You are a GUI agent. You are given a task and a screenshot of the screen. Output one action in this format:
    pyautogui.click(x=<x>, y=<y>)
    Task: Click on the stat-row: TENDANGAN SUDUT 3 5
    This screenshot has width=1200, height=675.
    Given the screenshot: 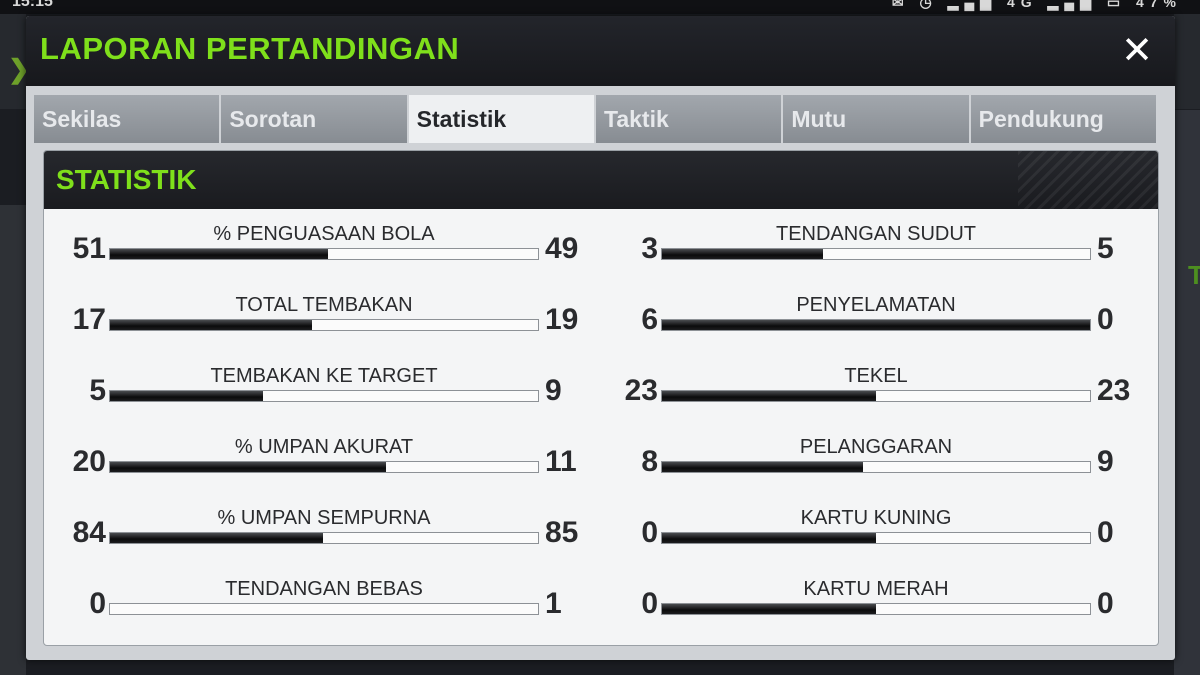 What is the action you would take?
    pyautogui.click(x=856, y=249)
    